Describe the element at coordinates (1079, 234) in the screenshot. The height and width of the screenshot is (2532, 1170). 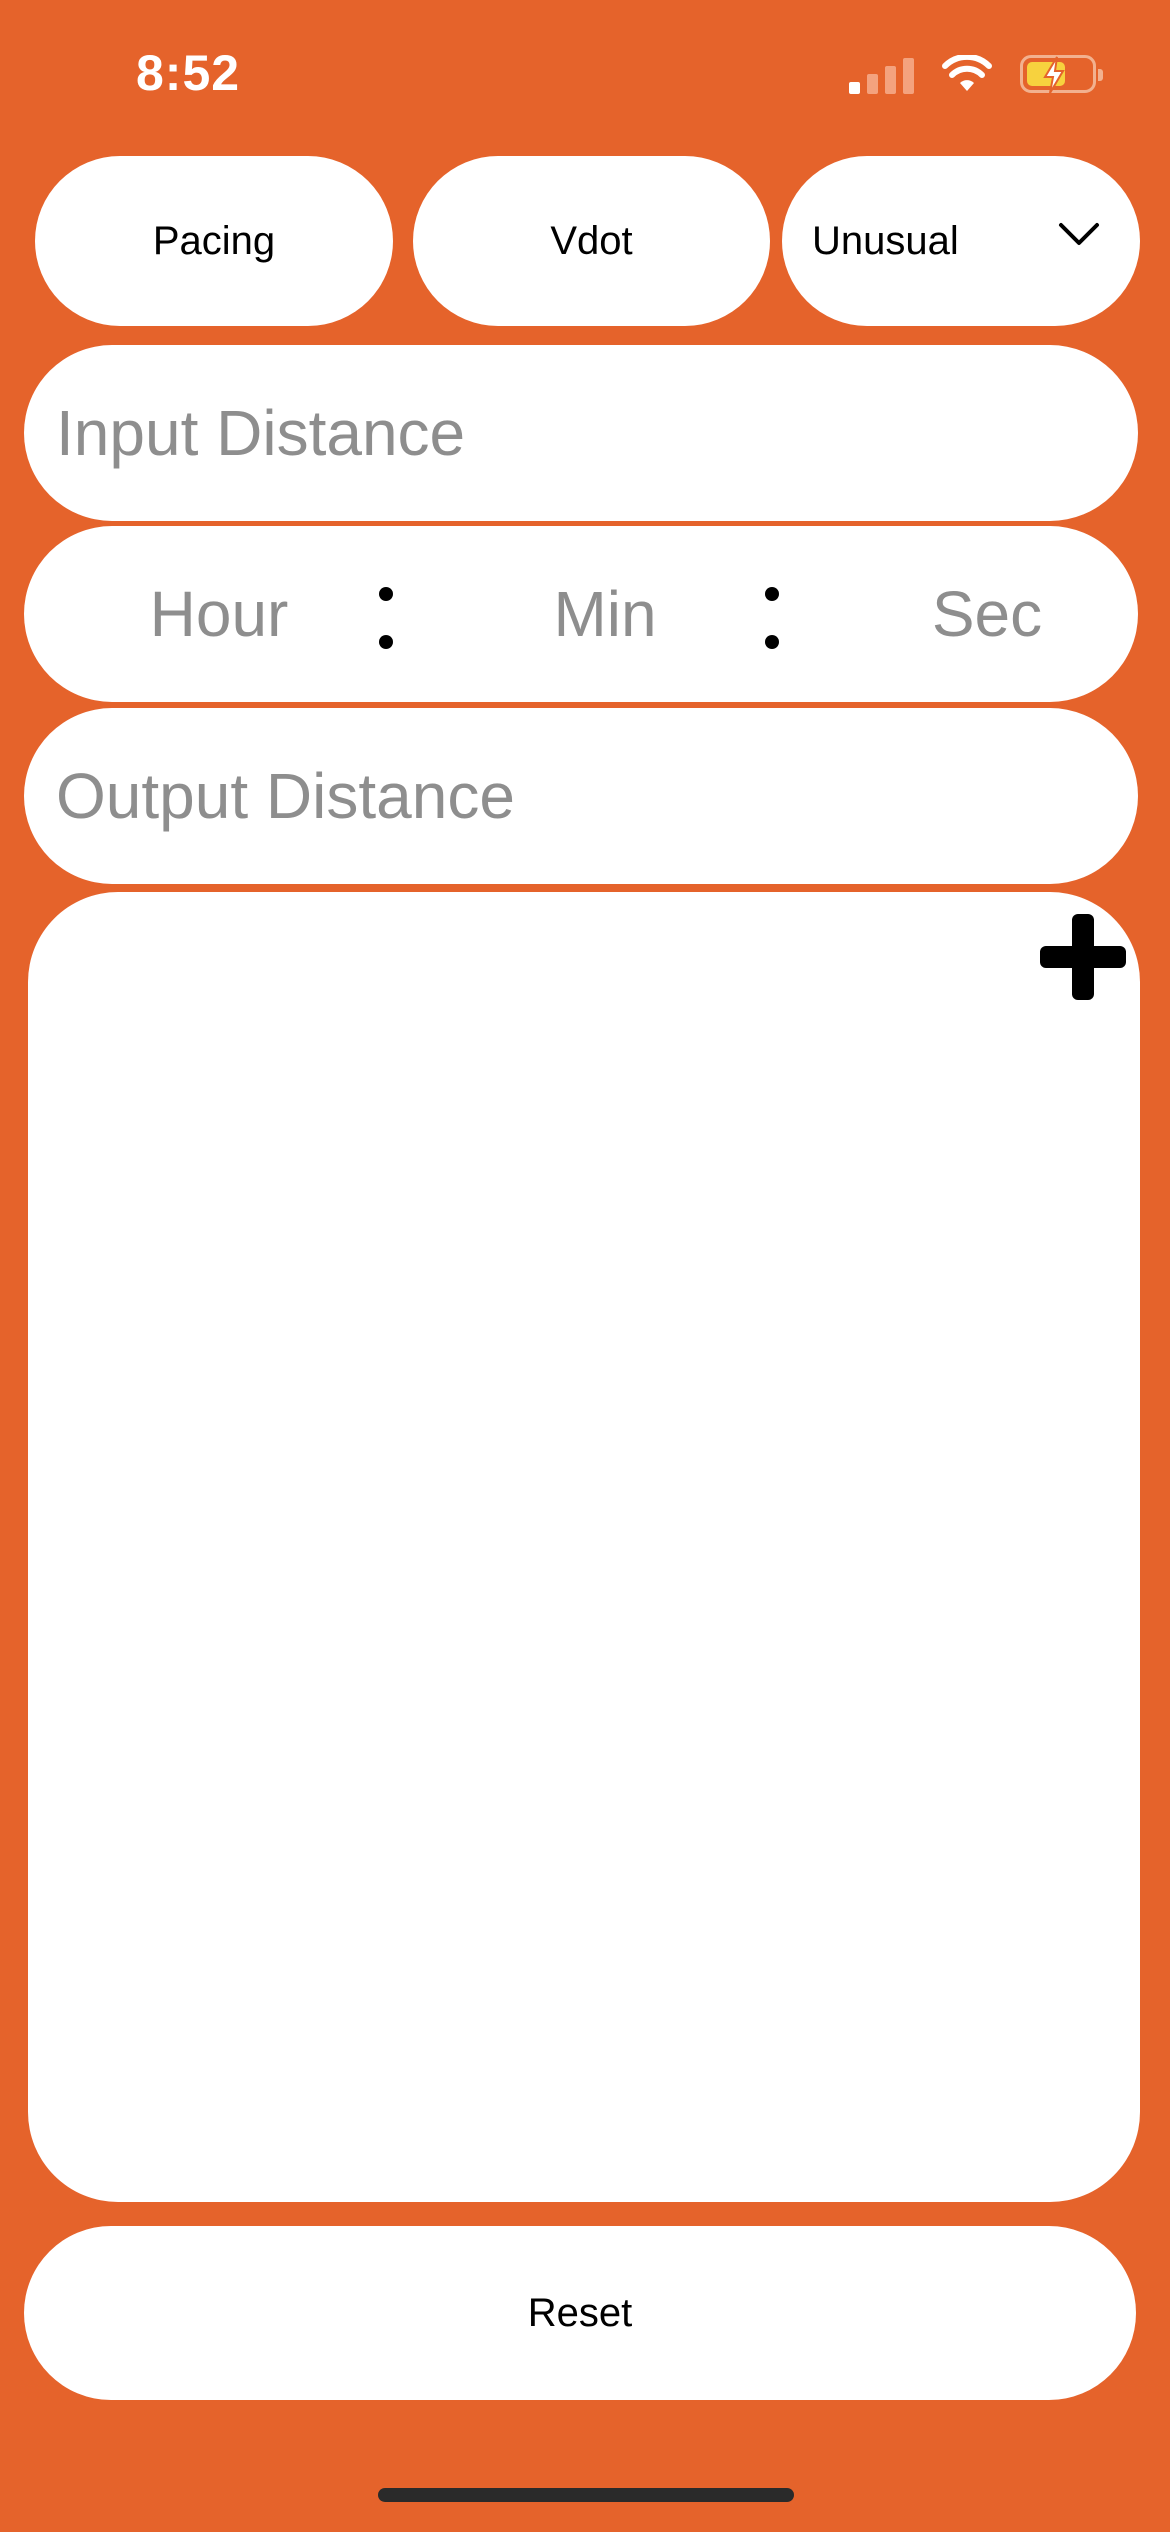
I see `chevron-down-icon` at that location.